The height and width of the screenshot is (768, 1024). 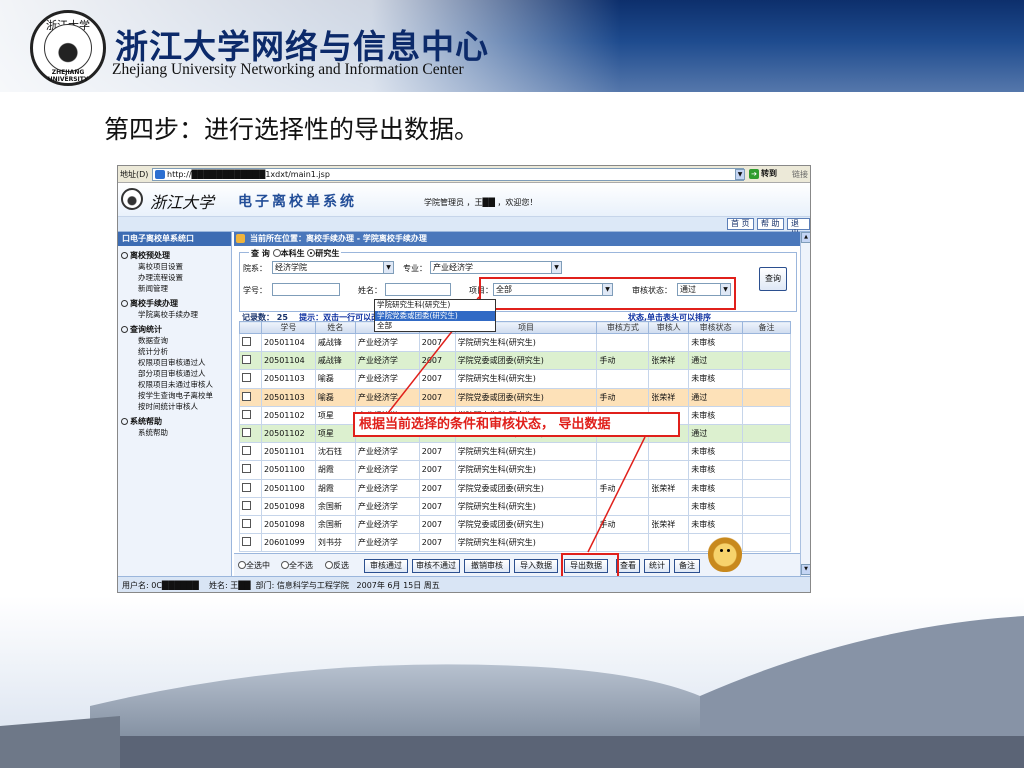 I want to click on cell-status: 通过, so click(x=716, y=433).